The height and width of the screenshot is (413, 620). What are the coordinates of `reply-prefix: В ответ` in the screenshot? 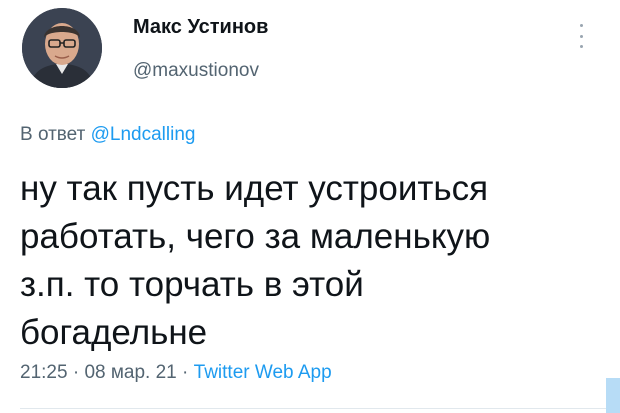 It's located at (53, 134).